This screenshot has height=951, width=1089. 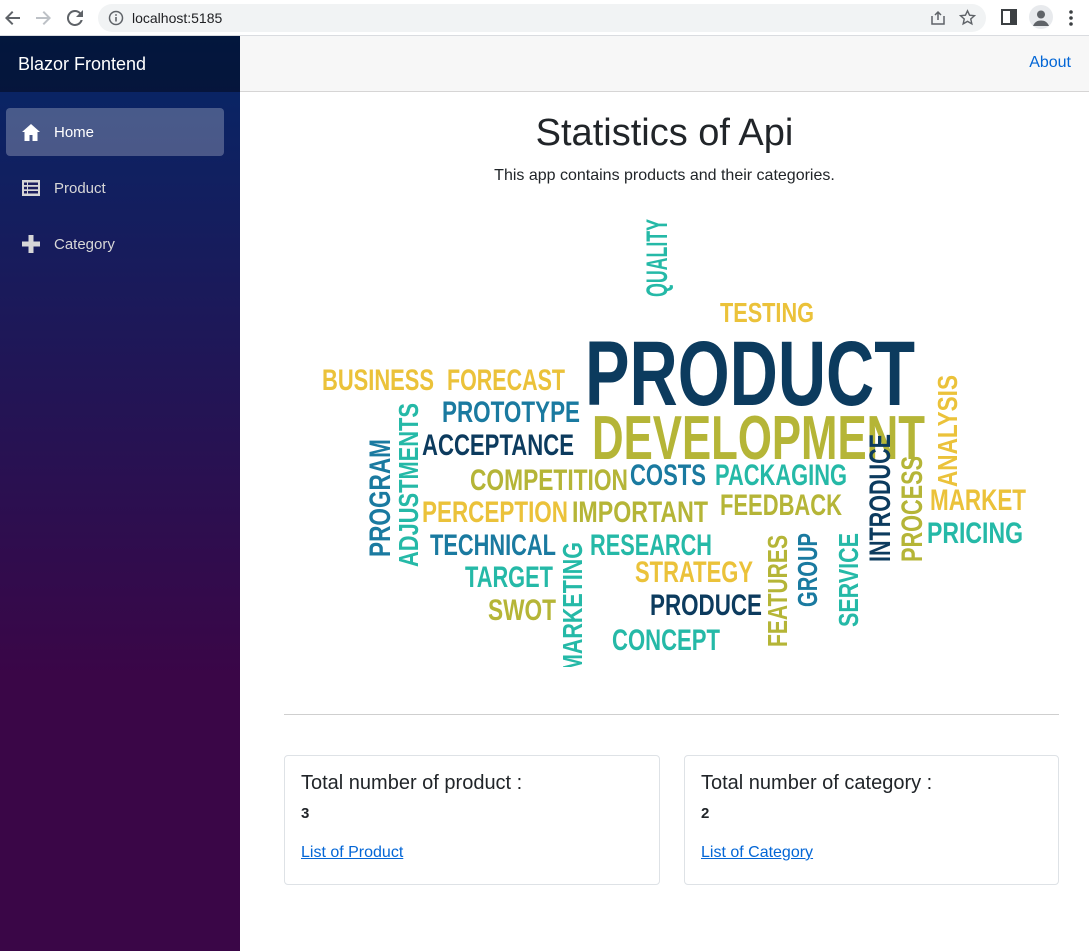 I want to click on sidebar-item-product: Product, so click(x=115, y=188).